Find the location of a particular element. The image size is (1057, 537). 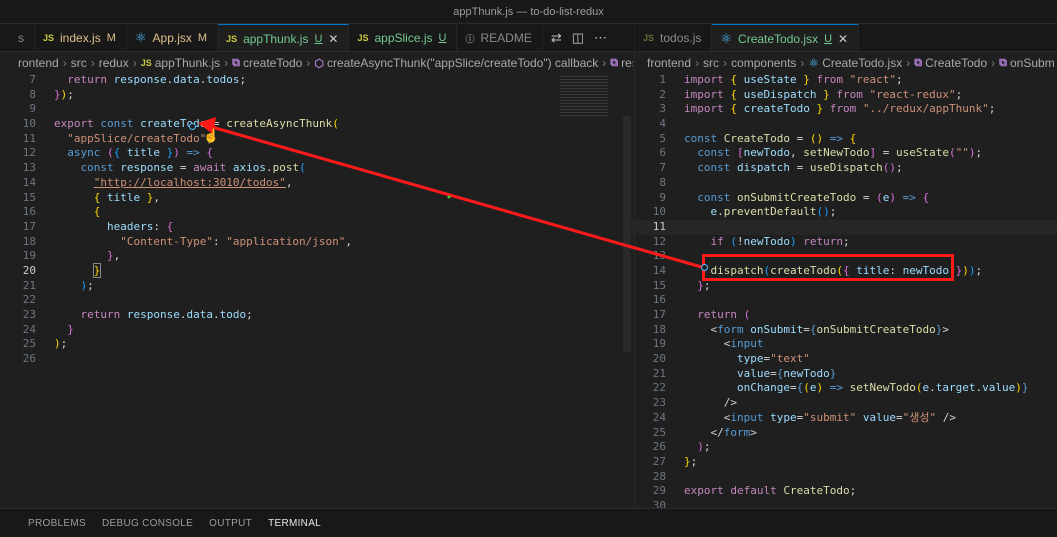

split-editor-icon: ◫ is located at coordinates (578, 38).